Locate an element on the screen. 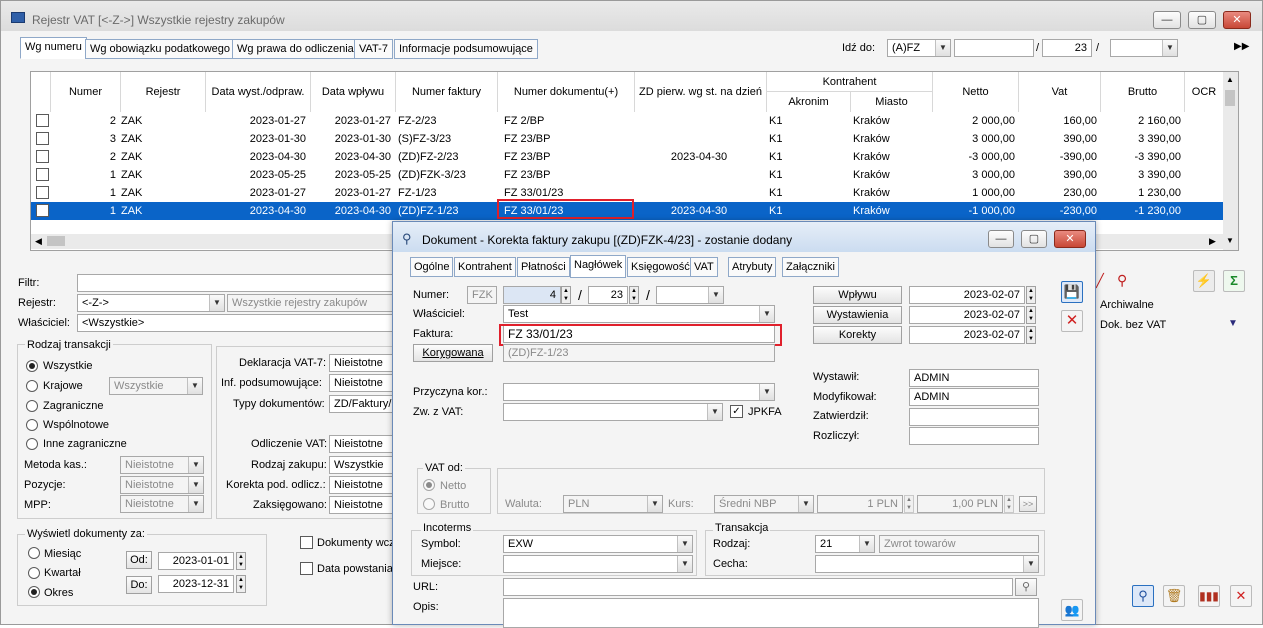  tab-wg-prawa: Wg prawa do odliczenia is located at coordinates (295, 49).